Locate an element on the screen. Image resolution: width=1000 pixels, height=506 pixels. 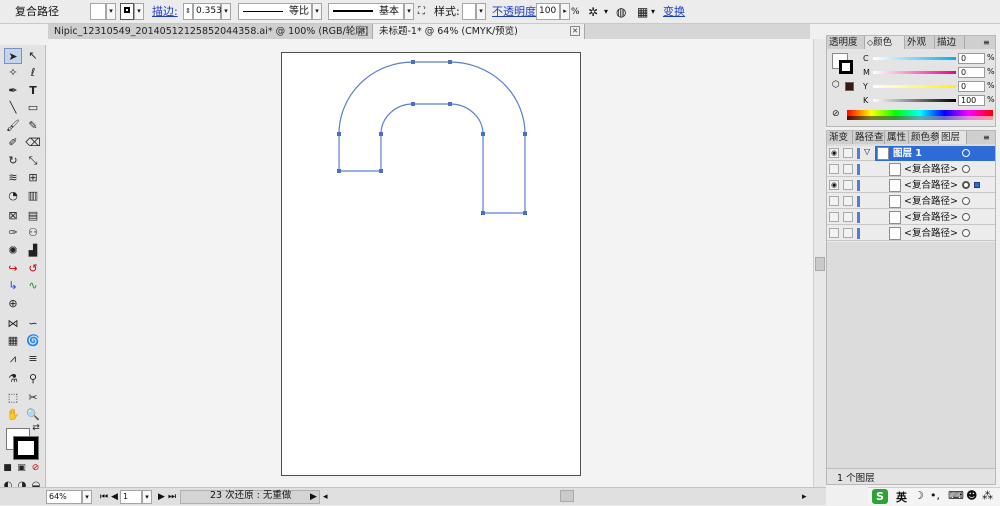
tab-color: ◇颜色 is located at coordinates (885, 42).